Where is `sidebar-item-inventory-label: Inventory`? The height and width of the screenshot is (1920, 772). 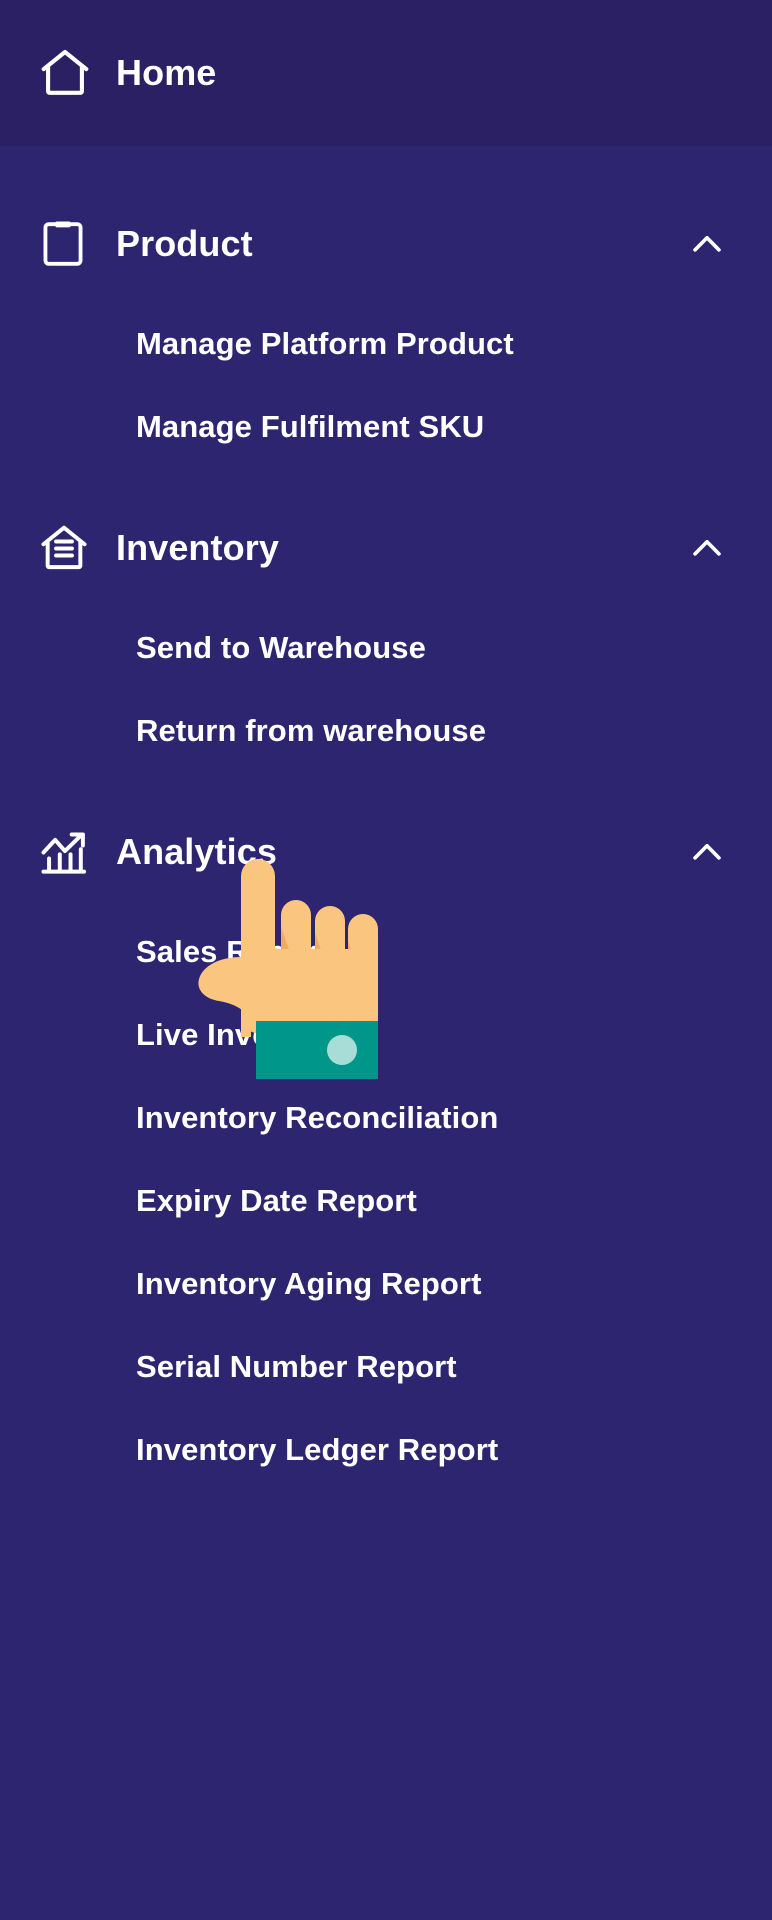
sidebar-item-inventory-label: Inventory is located at coordinates (197, 547).